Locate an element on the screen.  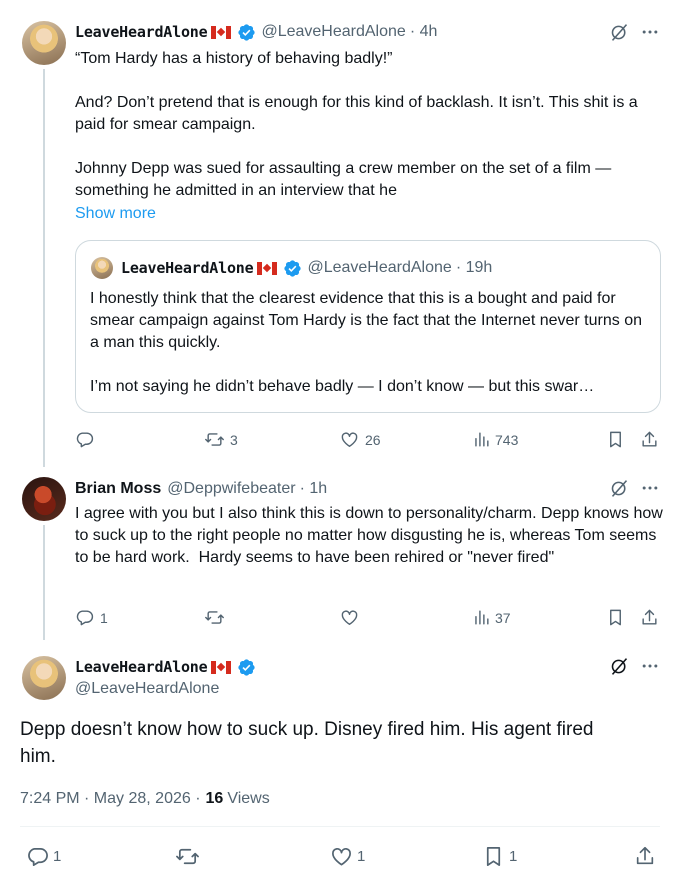
views-label: Views is located at coordinates (248, 798).